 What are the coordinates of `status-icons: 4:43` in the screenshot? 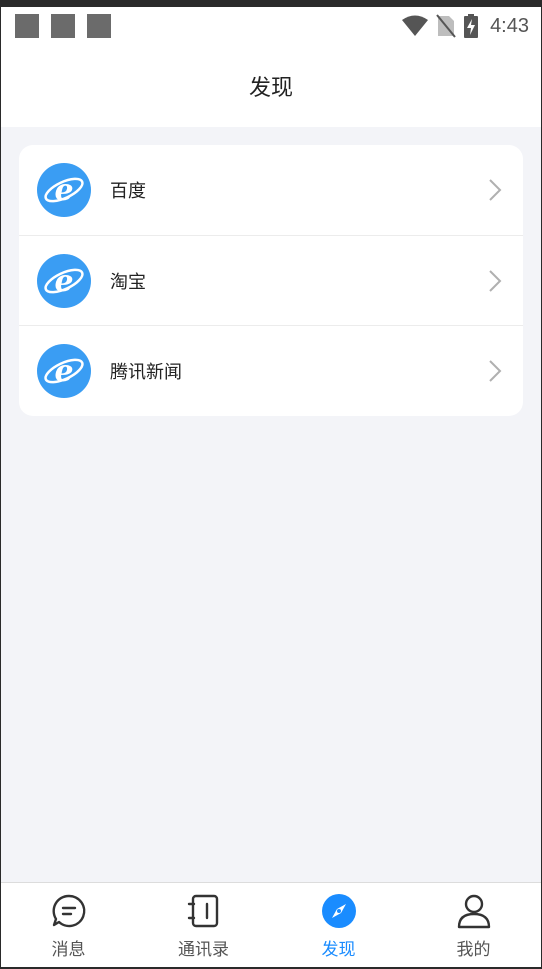 It's located at (465, 26).